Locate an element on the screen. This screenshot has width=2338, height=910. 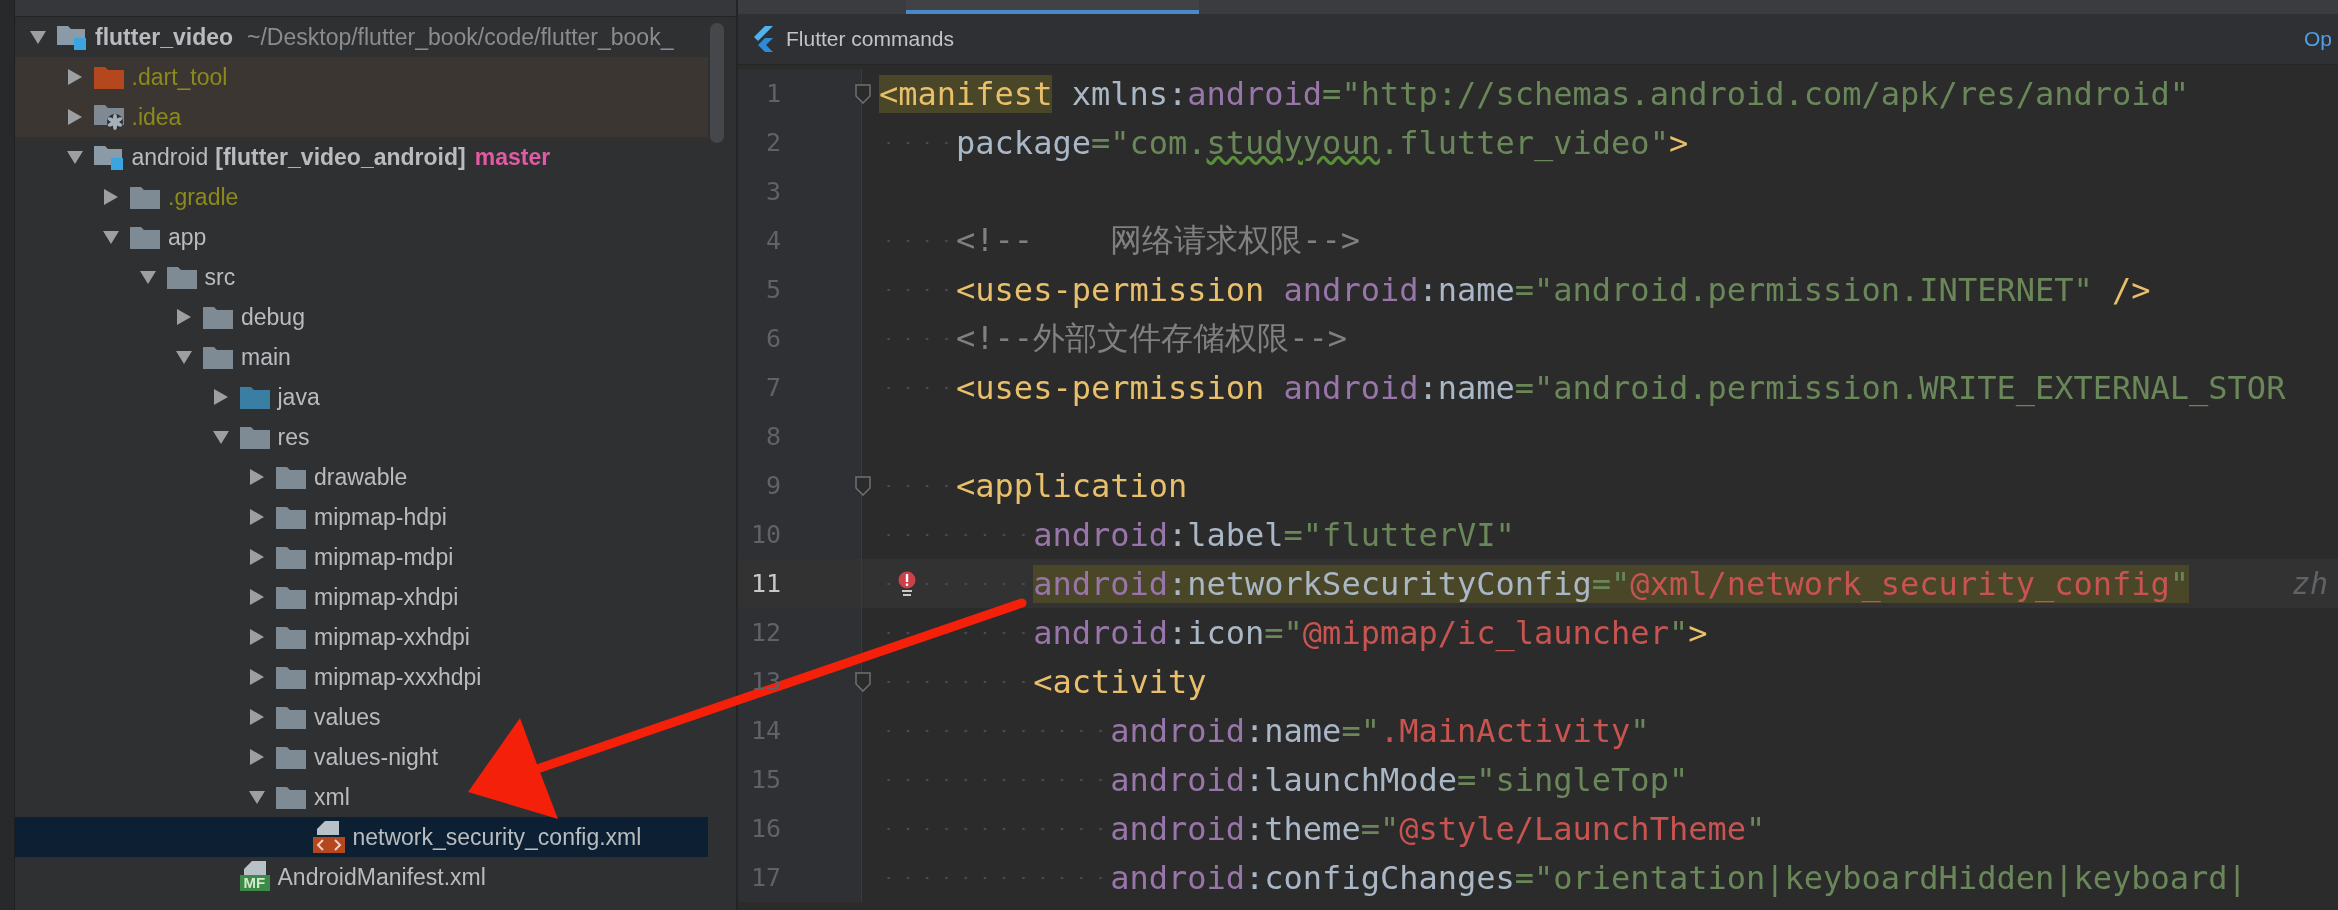
tree-row: flutter_video ~/Desktop/flutter_book/code/flutter_book_ is located at coordinates (361, 37).